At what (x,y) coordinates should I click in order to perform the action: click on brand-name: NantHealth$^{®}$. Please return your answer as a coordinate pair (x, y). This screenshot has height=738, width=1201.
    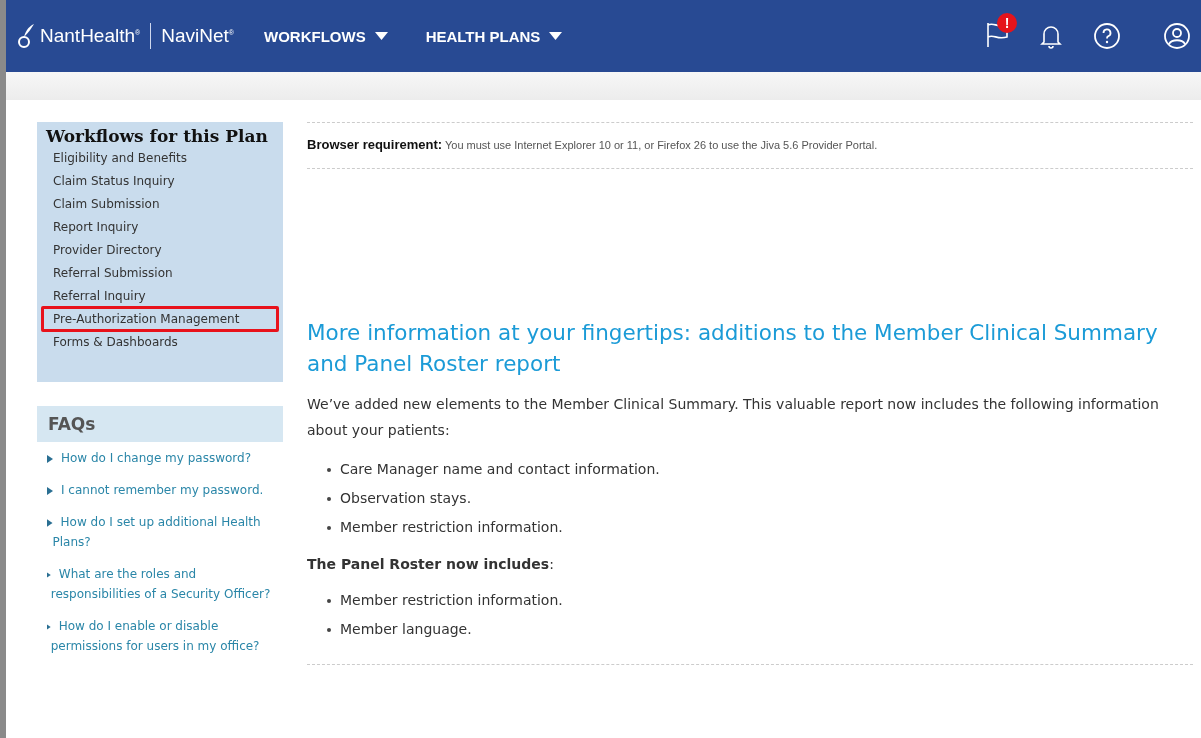
    Looking at the image, I should click on (90, 36).